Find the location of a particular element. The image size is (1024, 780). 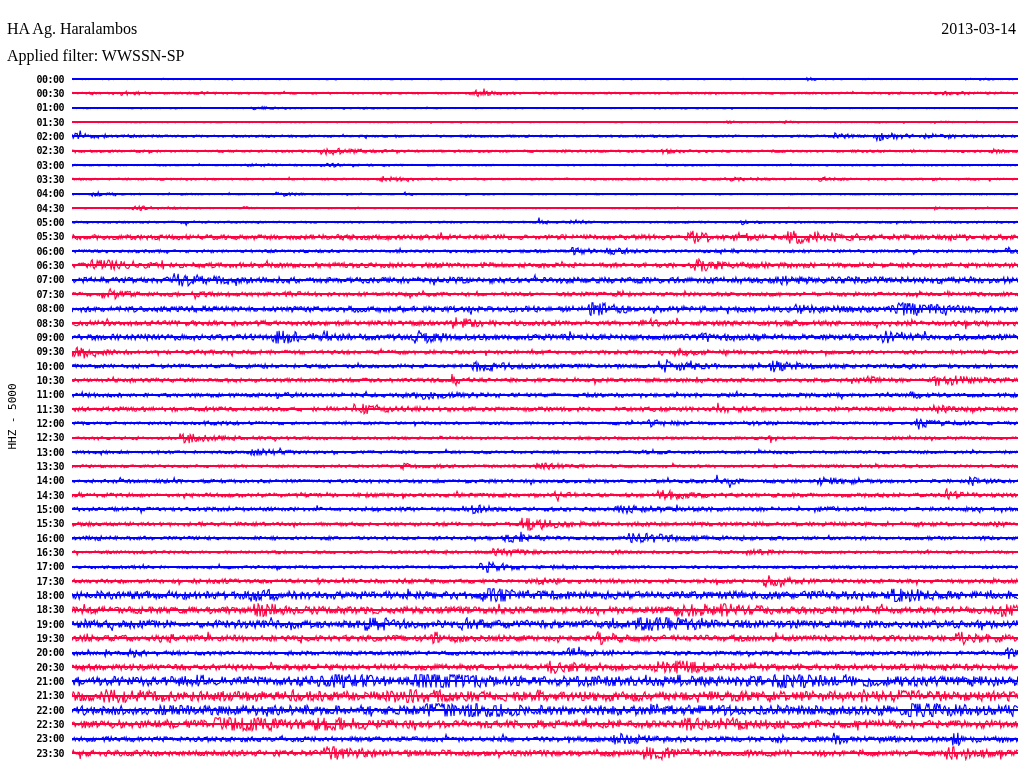

time-label: 10:00 is located at coordinates (50, 366).